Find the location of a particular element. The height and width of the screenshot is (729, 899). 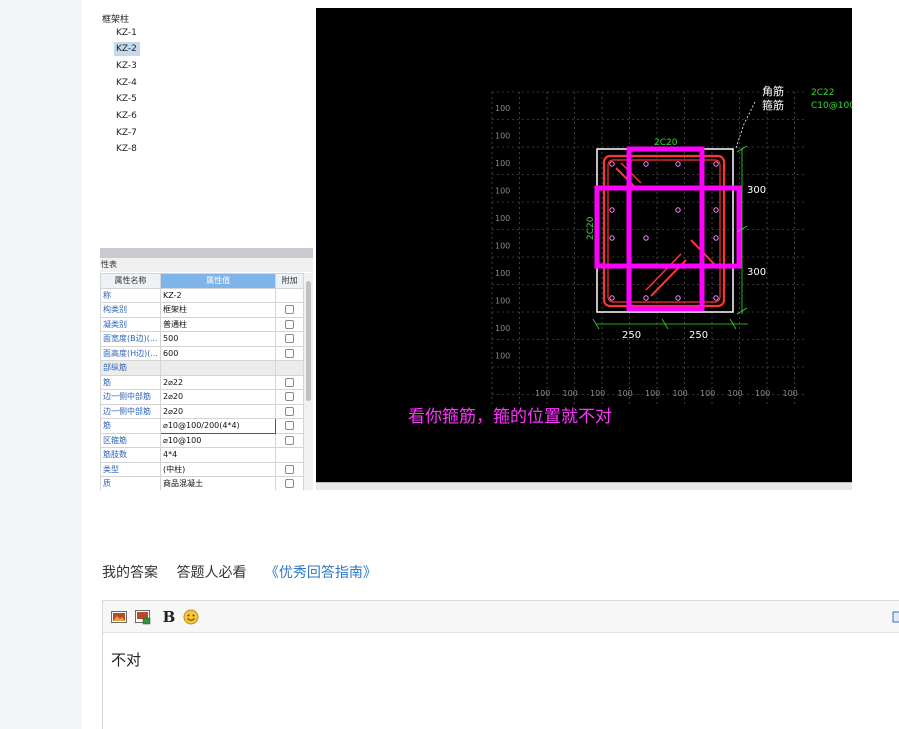

prop-name: 称 is located at coordinates (131, 295).